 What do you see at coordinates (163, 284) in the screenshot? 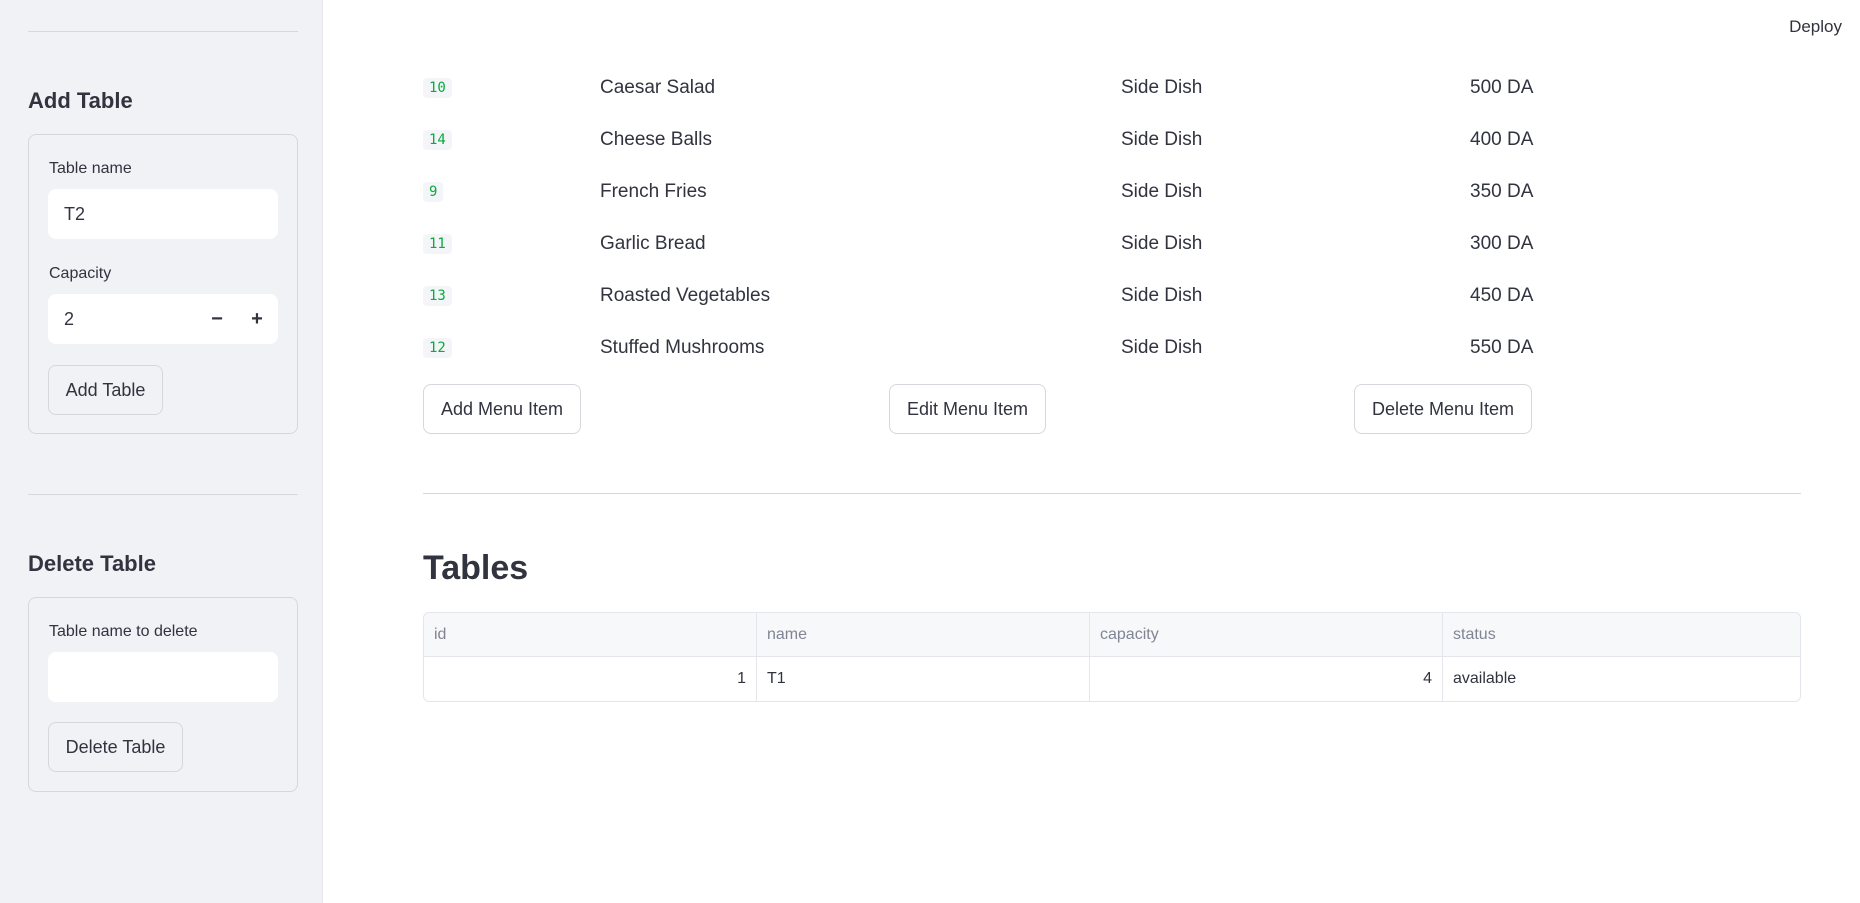
I see `add-table-form: Table name T2 Capacity 2 − + Add Table` at bounding box center [163, 284].